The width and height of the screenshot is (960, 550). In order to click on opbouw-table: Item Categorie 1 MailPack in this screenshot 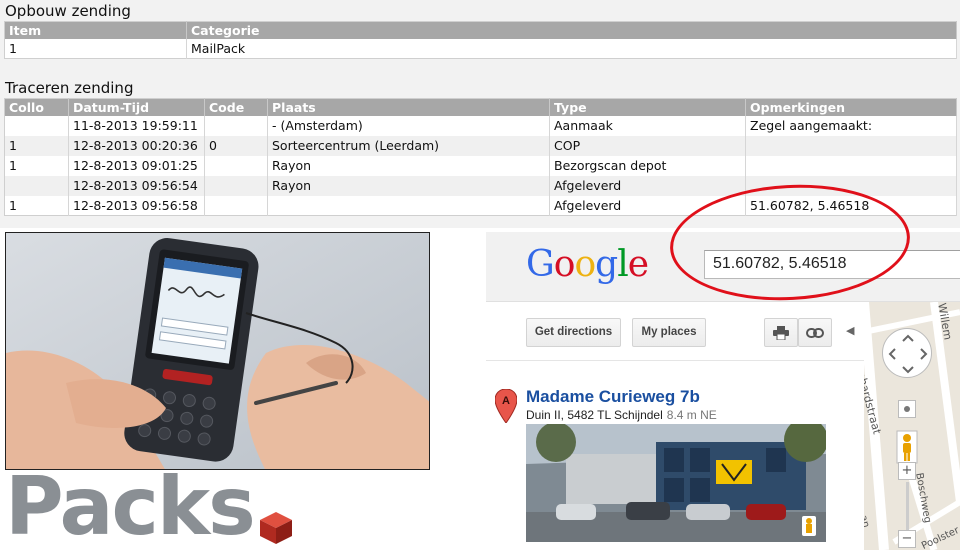, I will do `click(480, 40)`.